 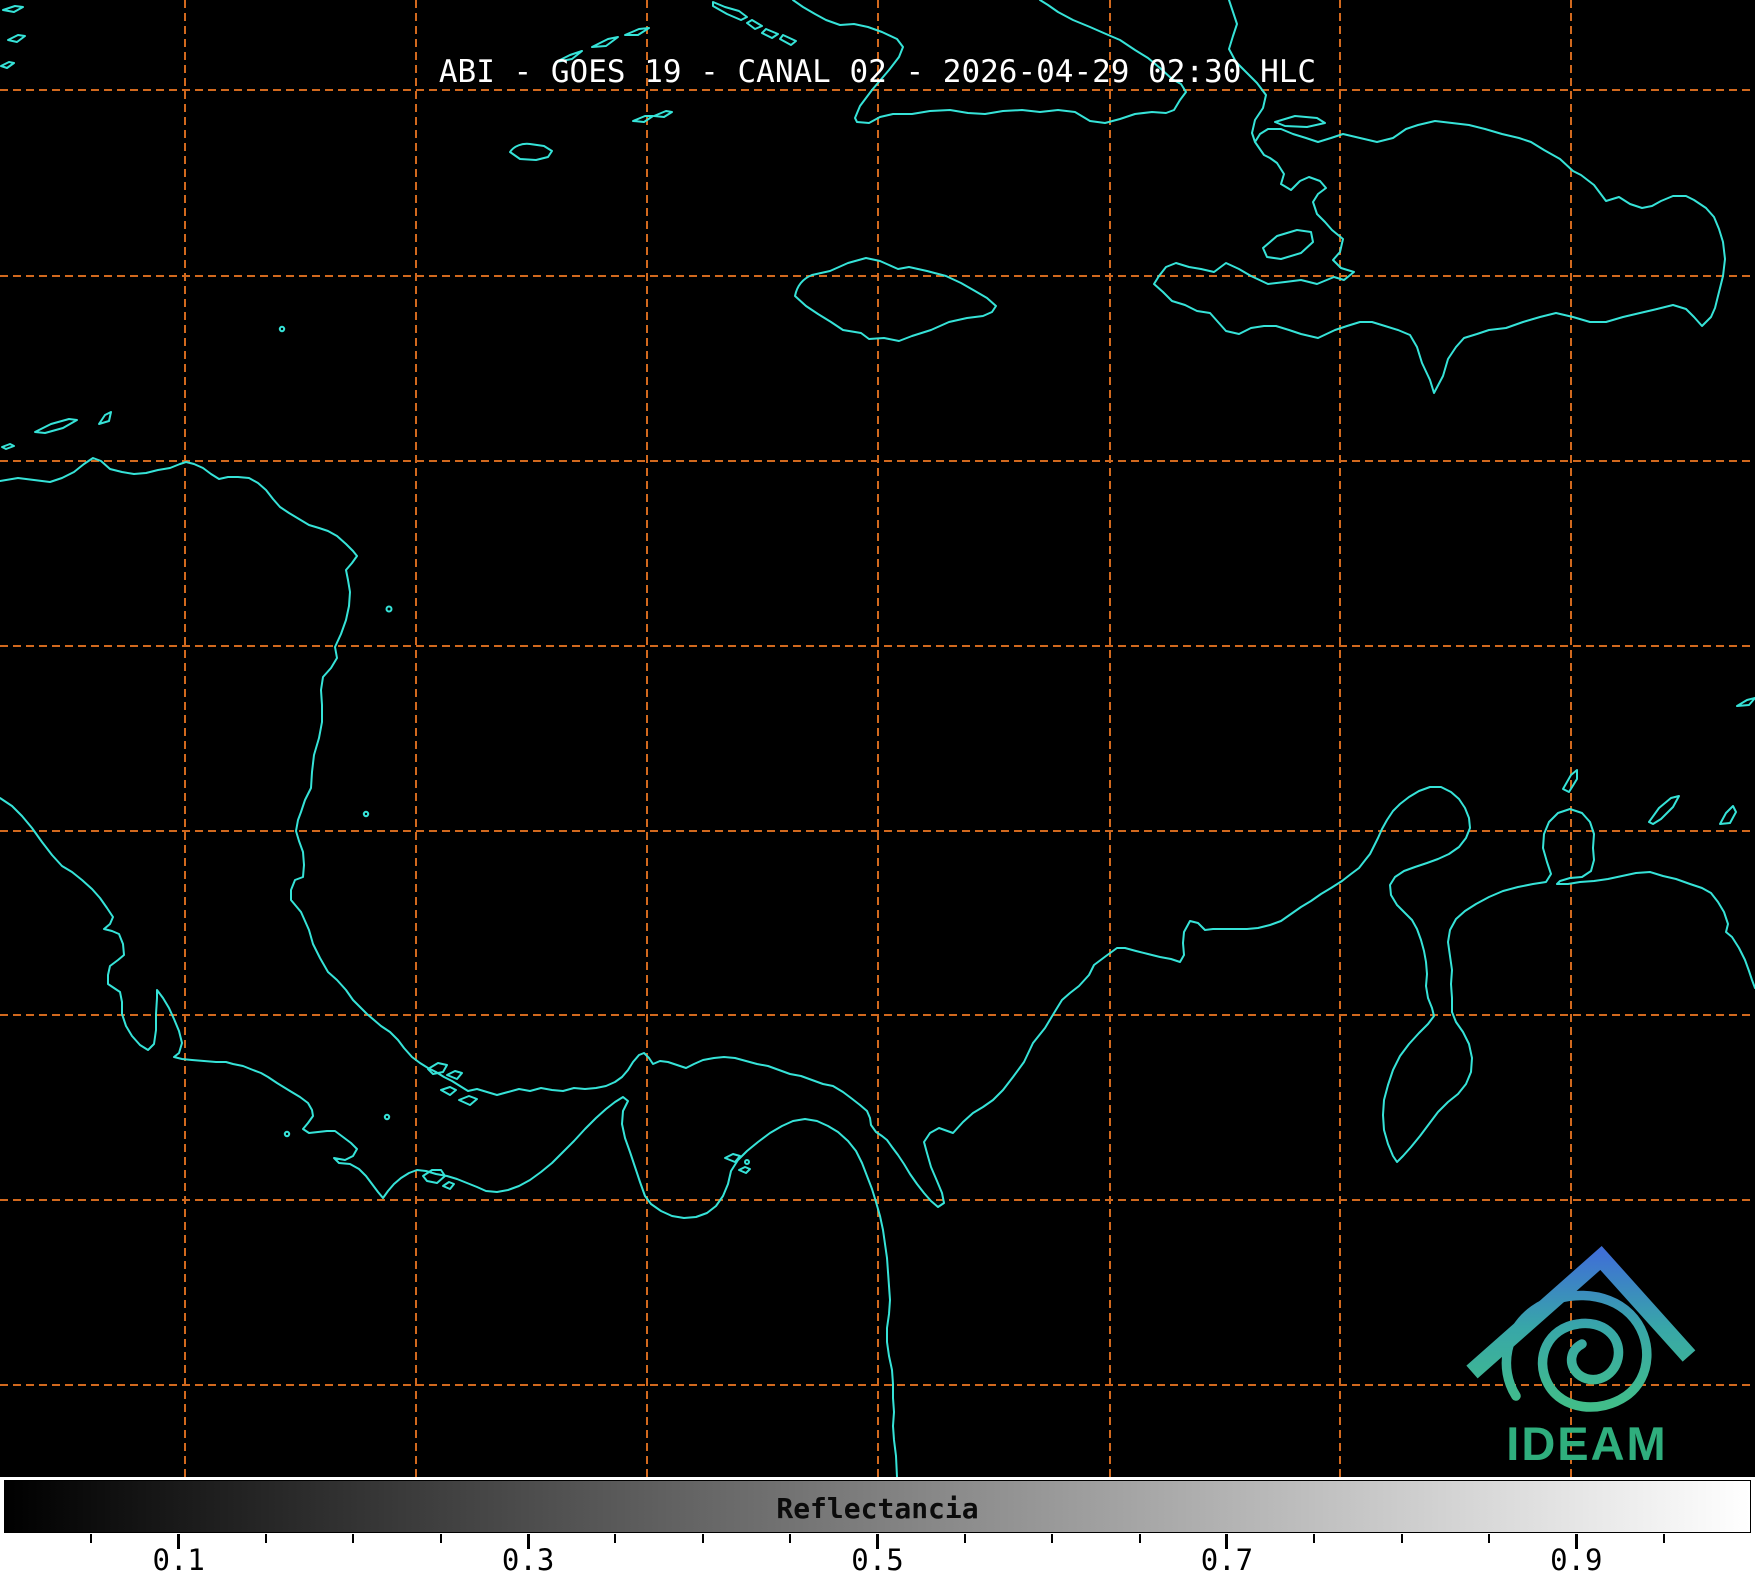 I want to click on coastline-tortue-island, so click(x=1300, y=121).